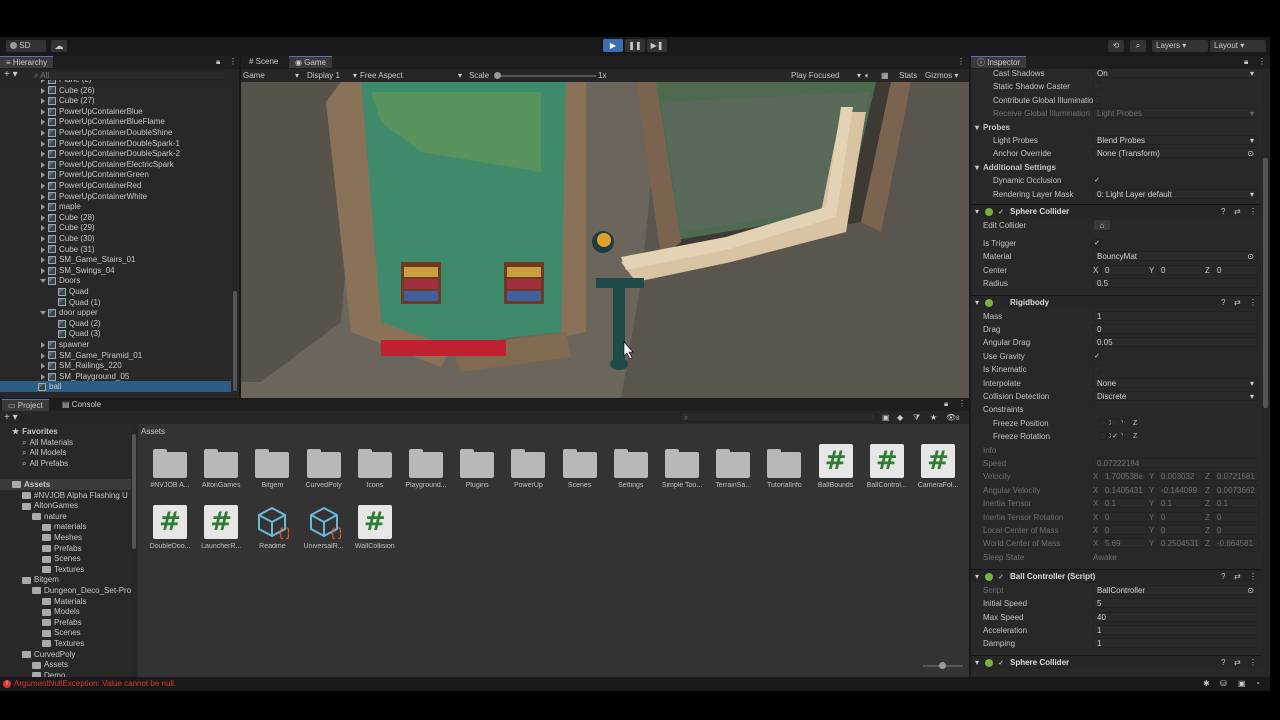 This screenshot has height=720, width=1280. What do you see at coordinates (867, 75) in the screenshot?
I see `audio-mute-icon: 🔈︎` at bounding box center [867, 75].